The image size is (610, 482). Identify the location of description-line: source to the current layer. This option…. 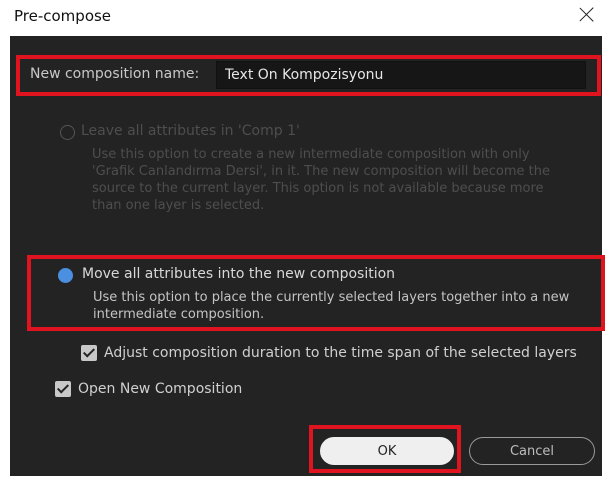
(318, 188).